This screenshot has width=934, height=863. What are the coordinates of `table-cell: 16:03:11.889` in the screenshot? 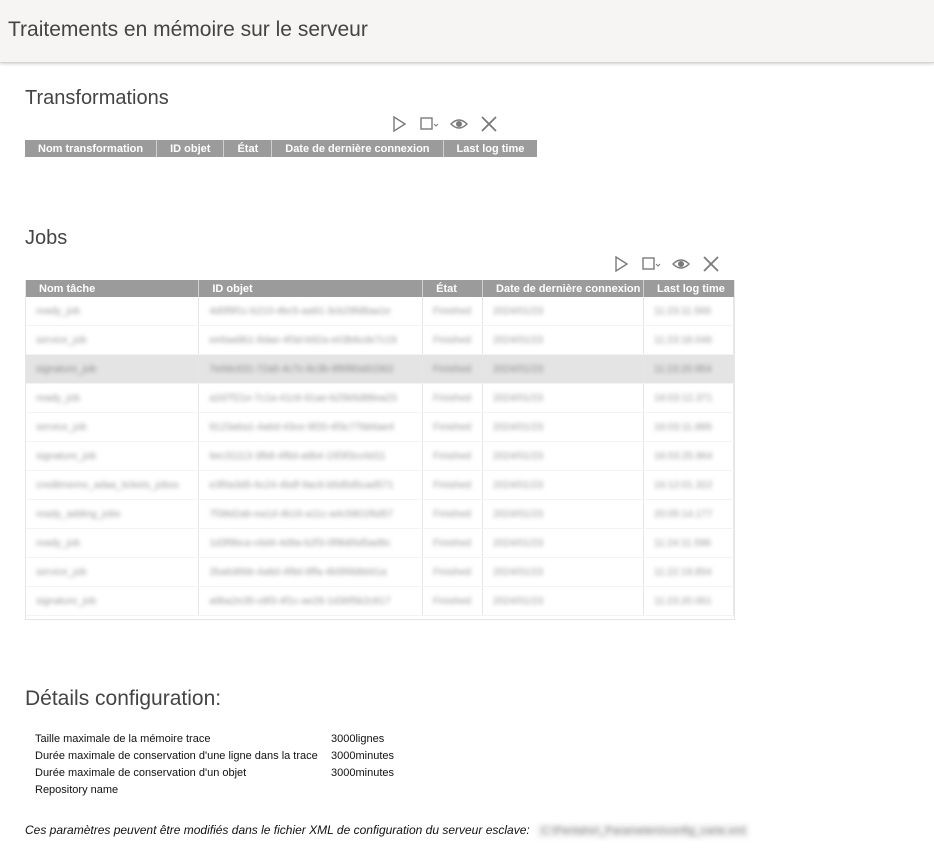 It's located at (688, 427).